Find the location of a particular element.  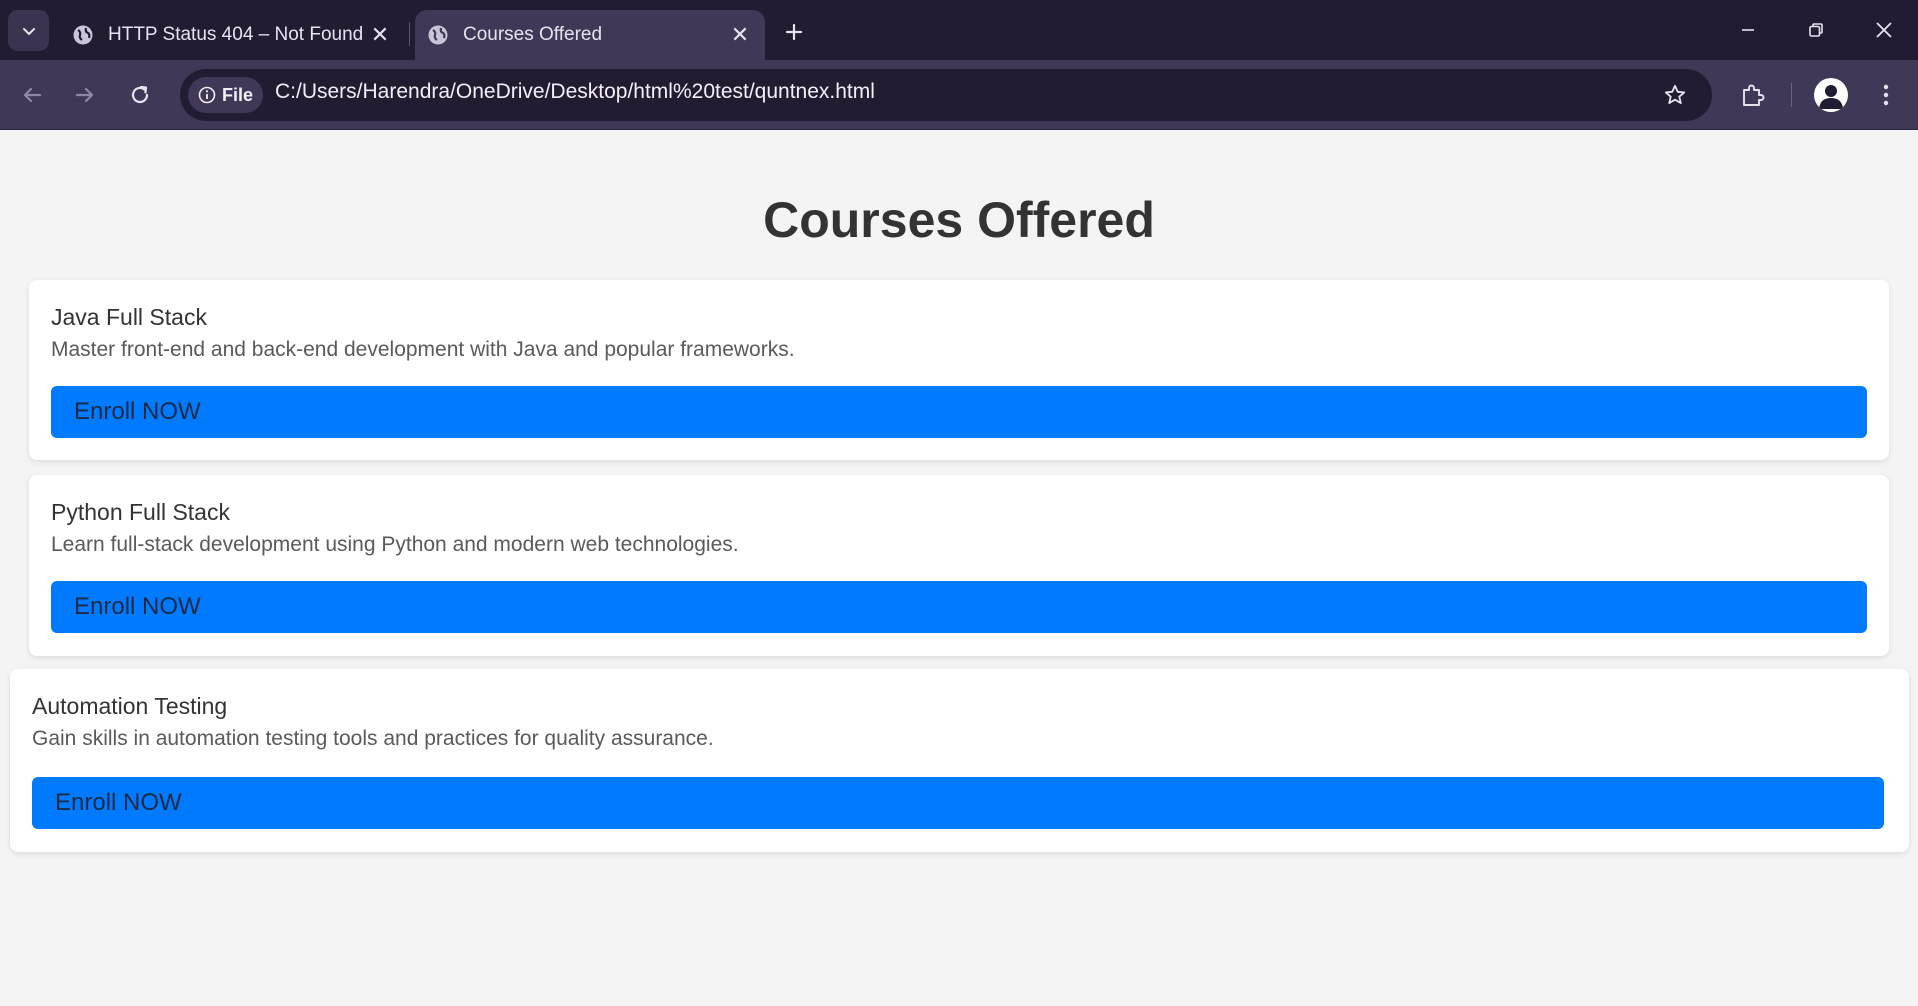

course-title: Automation Testing is located at coordinates (130, 706).